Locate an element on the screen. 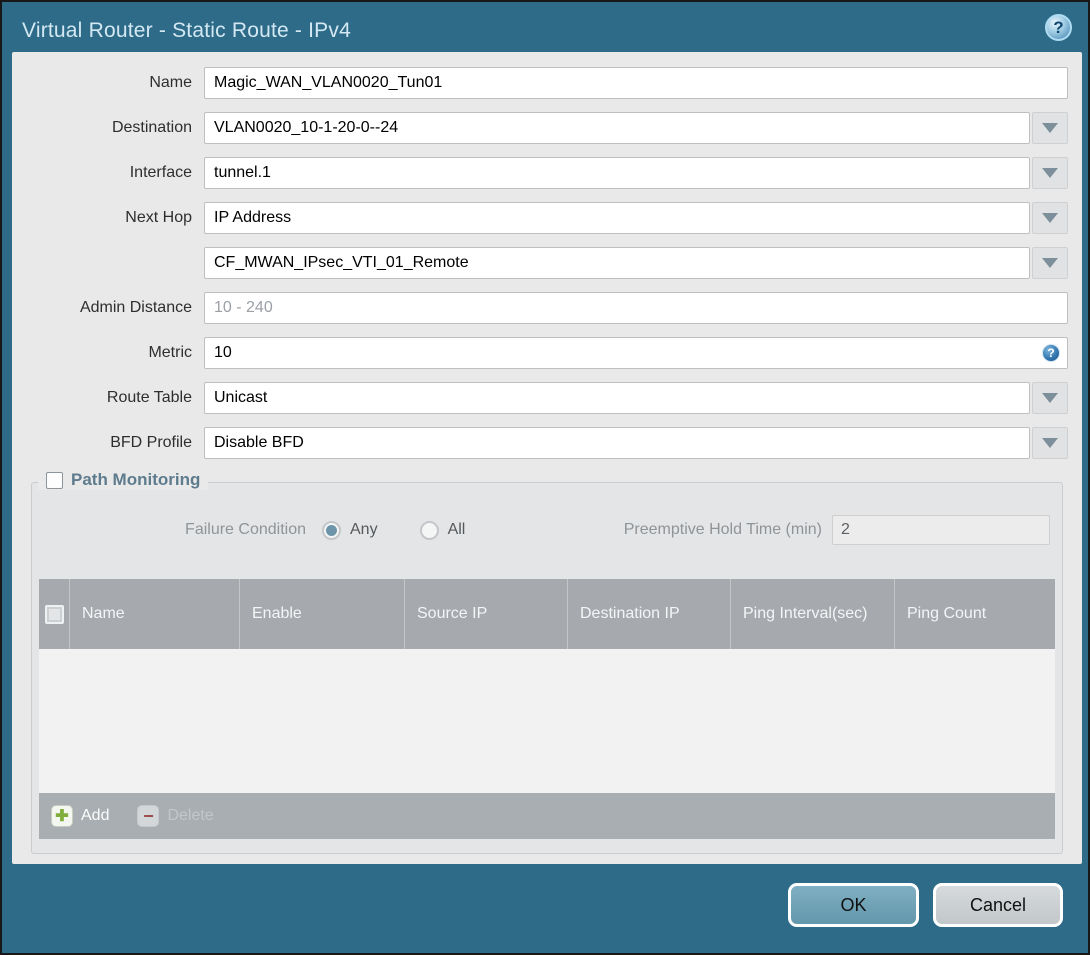 The width and height of the screenshot is (1090, 955). failure-condition-any-option: Any is located at coordinates (350, 530).